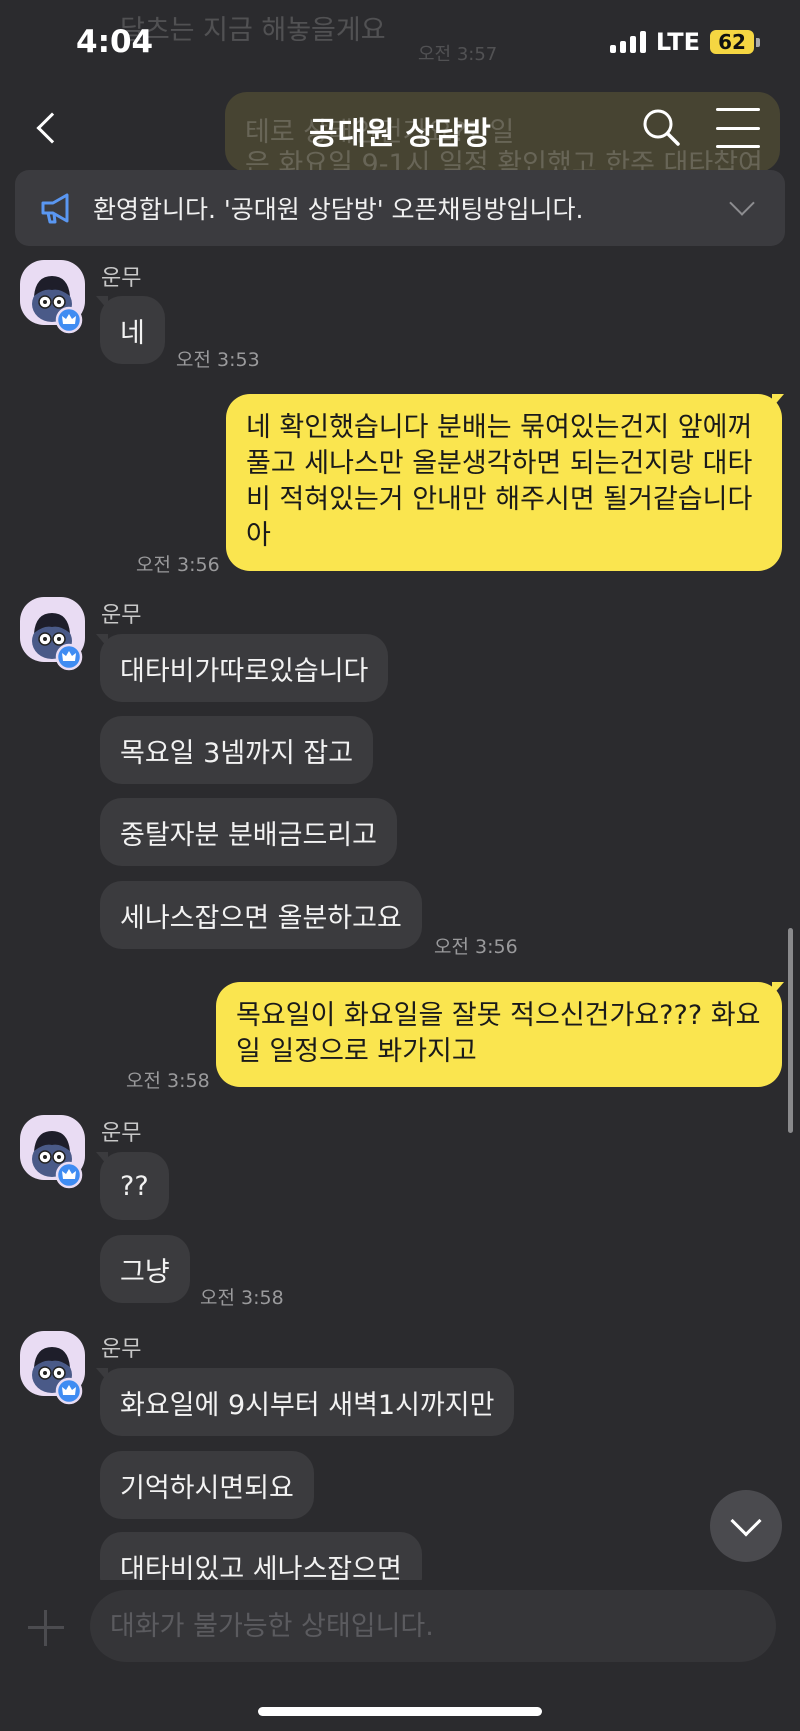  What do you see at coordinates (248, 832) in the screenshot?
I see `incoming-message-bubble: 중탈자분 분배금드리고` at bounding box center [248, 832].